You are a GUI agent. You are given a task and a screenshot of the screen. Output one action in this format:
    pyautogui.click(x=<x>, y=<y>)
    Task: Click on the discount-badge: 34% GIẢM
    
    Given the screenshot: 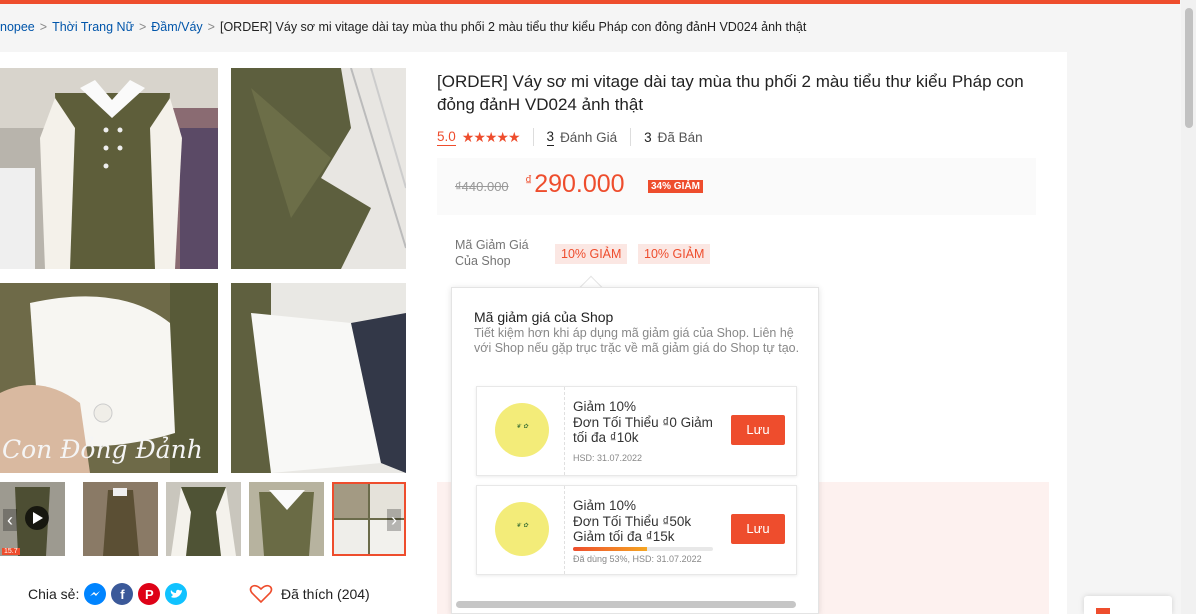 What is the action you would take?
    pyautogui.click(x=675, y=186)
    